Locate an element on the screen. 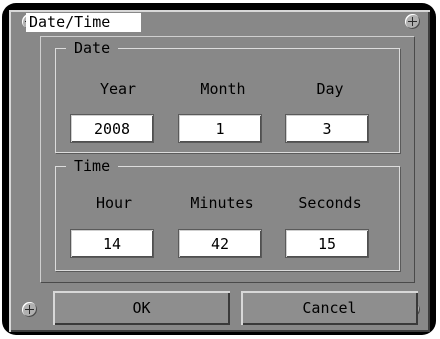  hour-field is located at coordinates (112, 243).